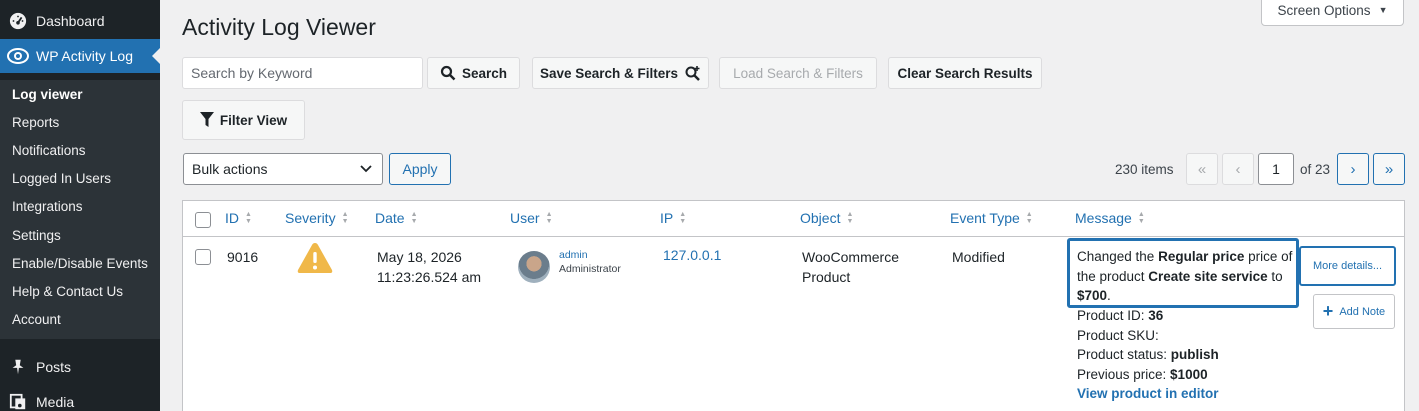 The image size is (1419, 411). I want to click on search-icon, so click(448, 73).